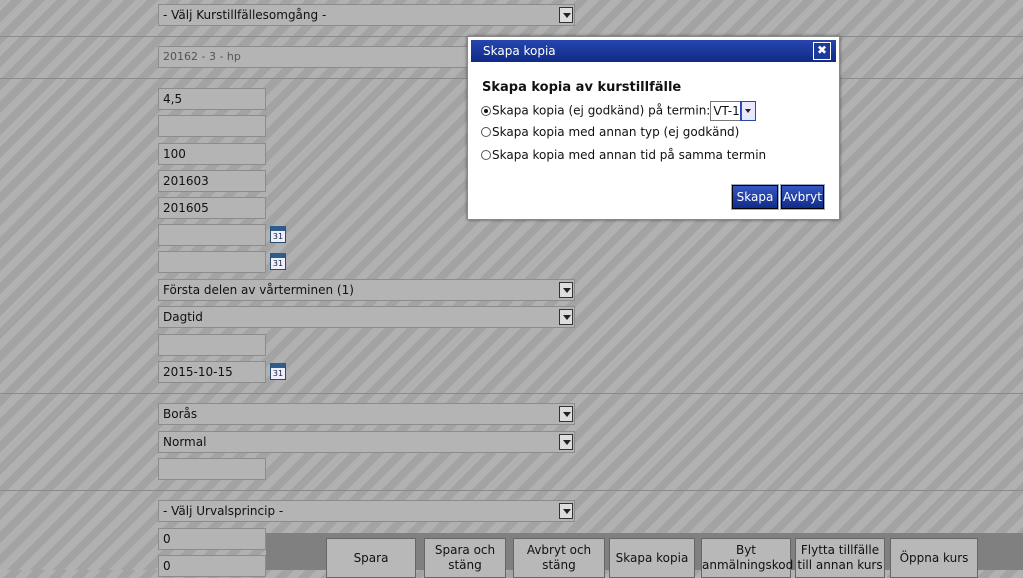  I want to click on period-select: Första delen av vårterminen (1), so click(366, 290).